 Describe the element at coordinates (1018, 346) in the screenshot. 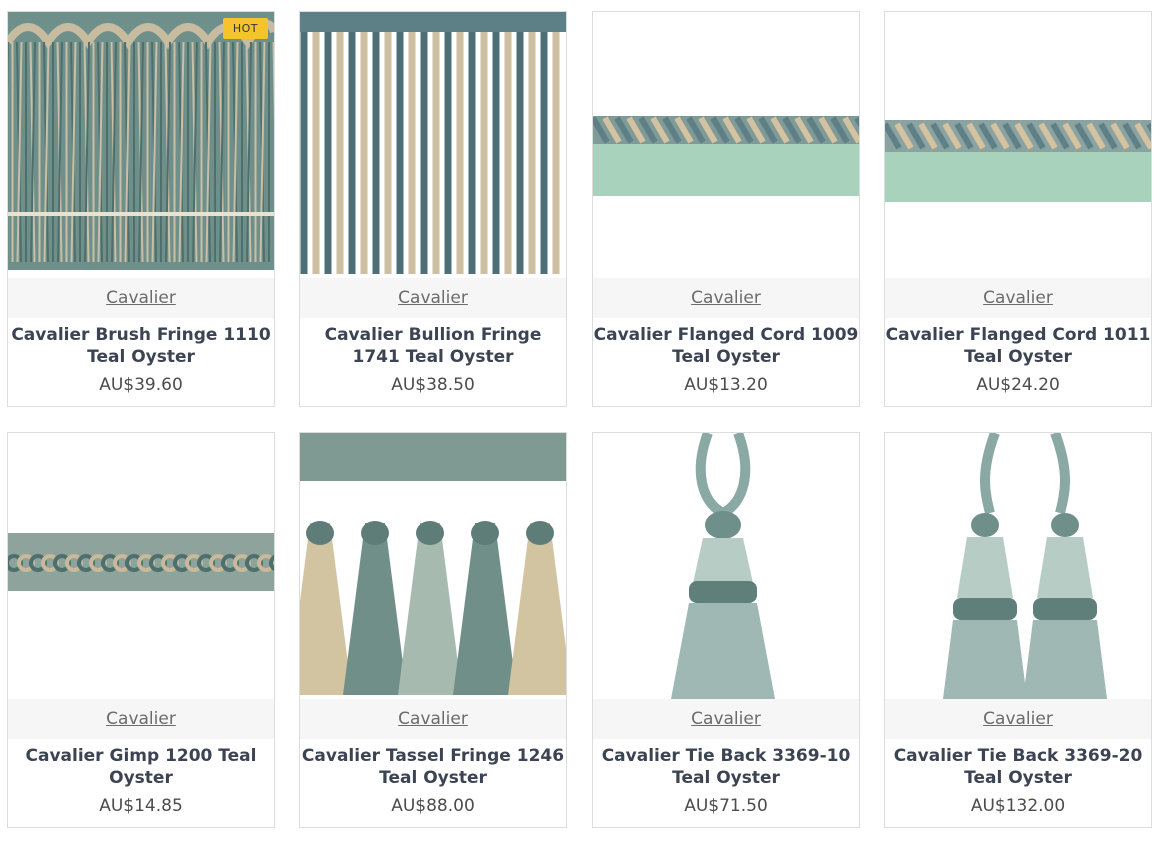

I see `product-title: Cavalier Flanged Cord 1011 Teal Oyster` at that location.